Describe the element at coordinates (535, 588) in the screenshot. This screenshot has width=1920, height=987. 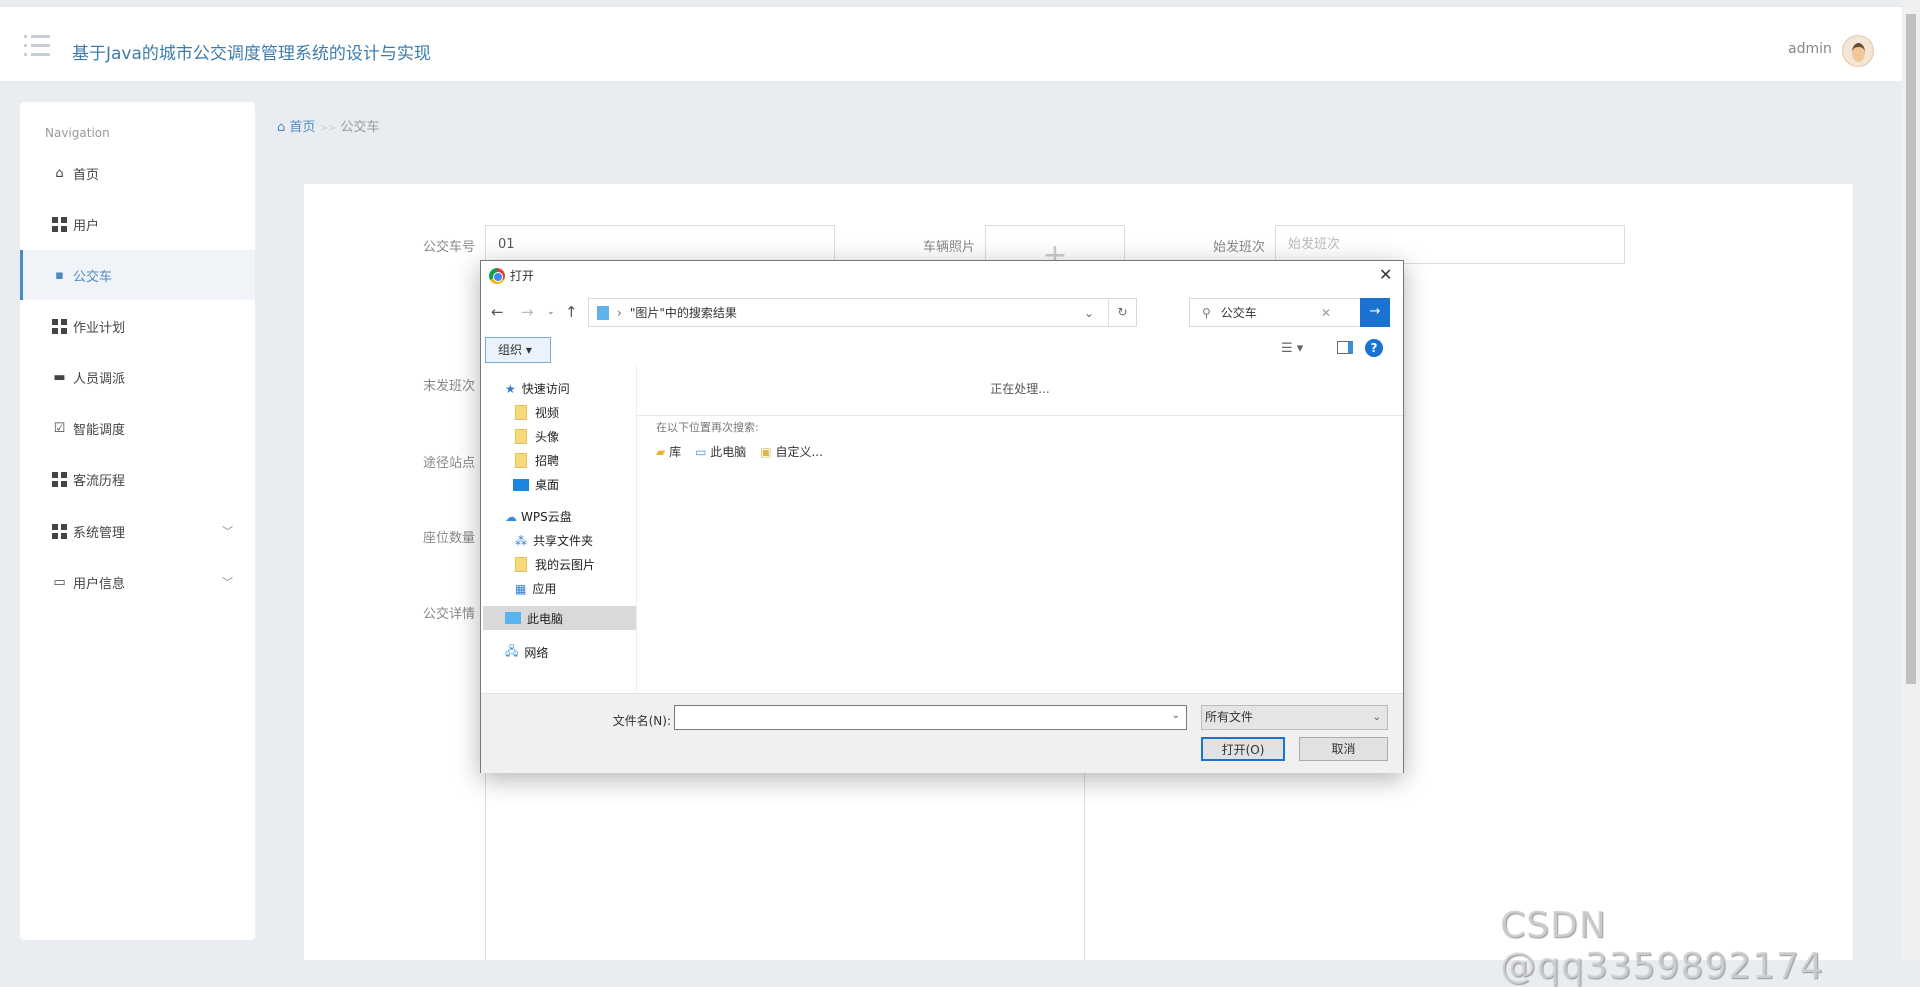
I see `tree-item-apps: ▦ 应用` at that location.